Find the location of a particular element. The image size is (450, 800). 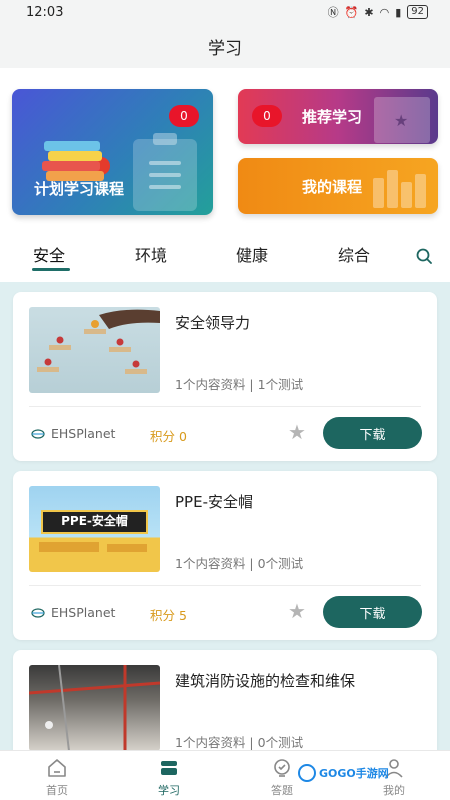

category-tabs: 安全 环境 健康 综合 is located at coordinates (225, 258).